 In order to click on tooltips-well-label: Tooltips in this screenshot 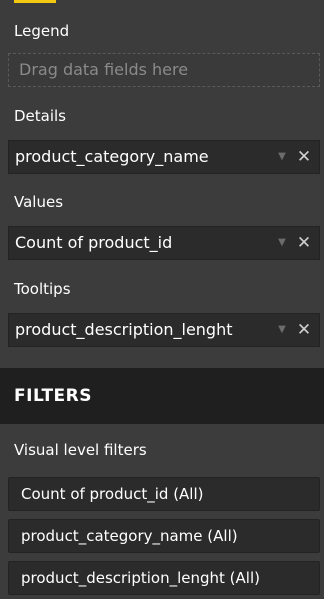, I will do `click(42, 289)`.